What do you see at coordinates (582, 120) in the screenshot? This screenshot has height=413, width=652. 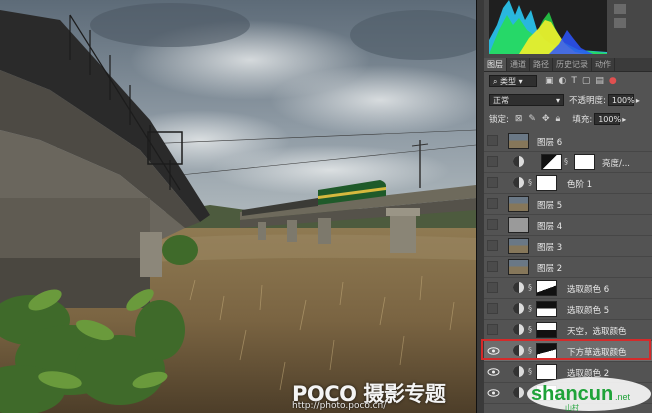 I see `fill-label: 填充:` at bounding box center [582, 120].